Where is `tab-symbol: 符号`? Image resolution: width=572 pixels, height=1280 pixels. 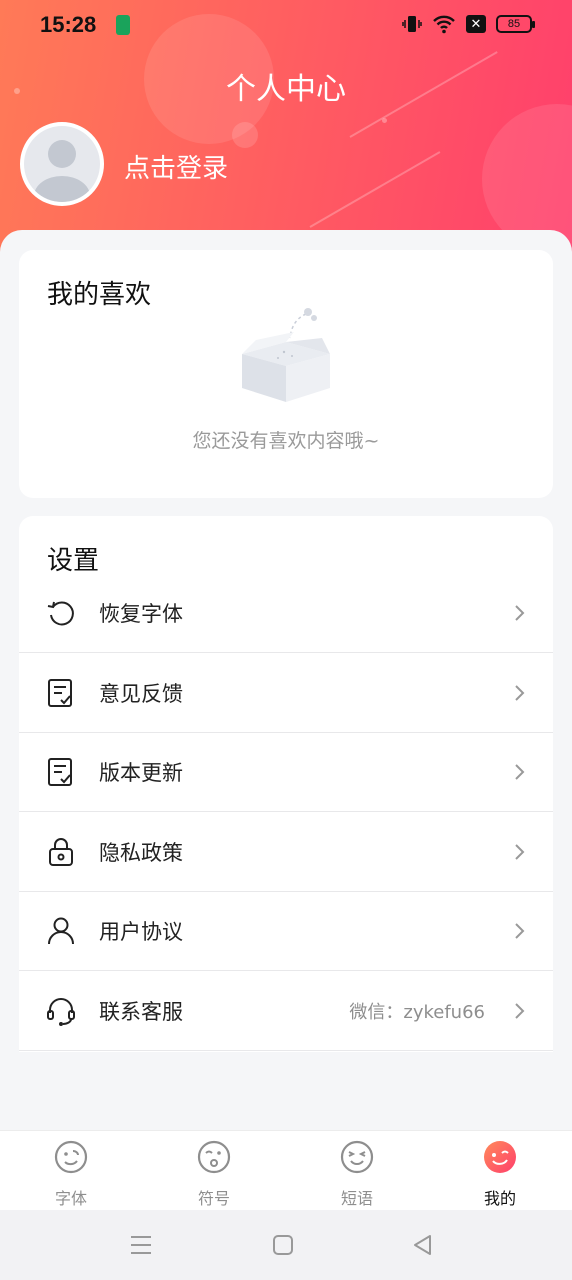
tab-symbol: 符号 is located at coordinates (214, 1174).